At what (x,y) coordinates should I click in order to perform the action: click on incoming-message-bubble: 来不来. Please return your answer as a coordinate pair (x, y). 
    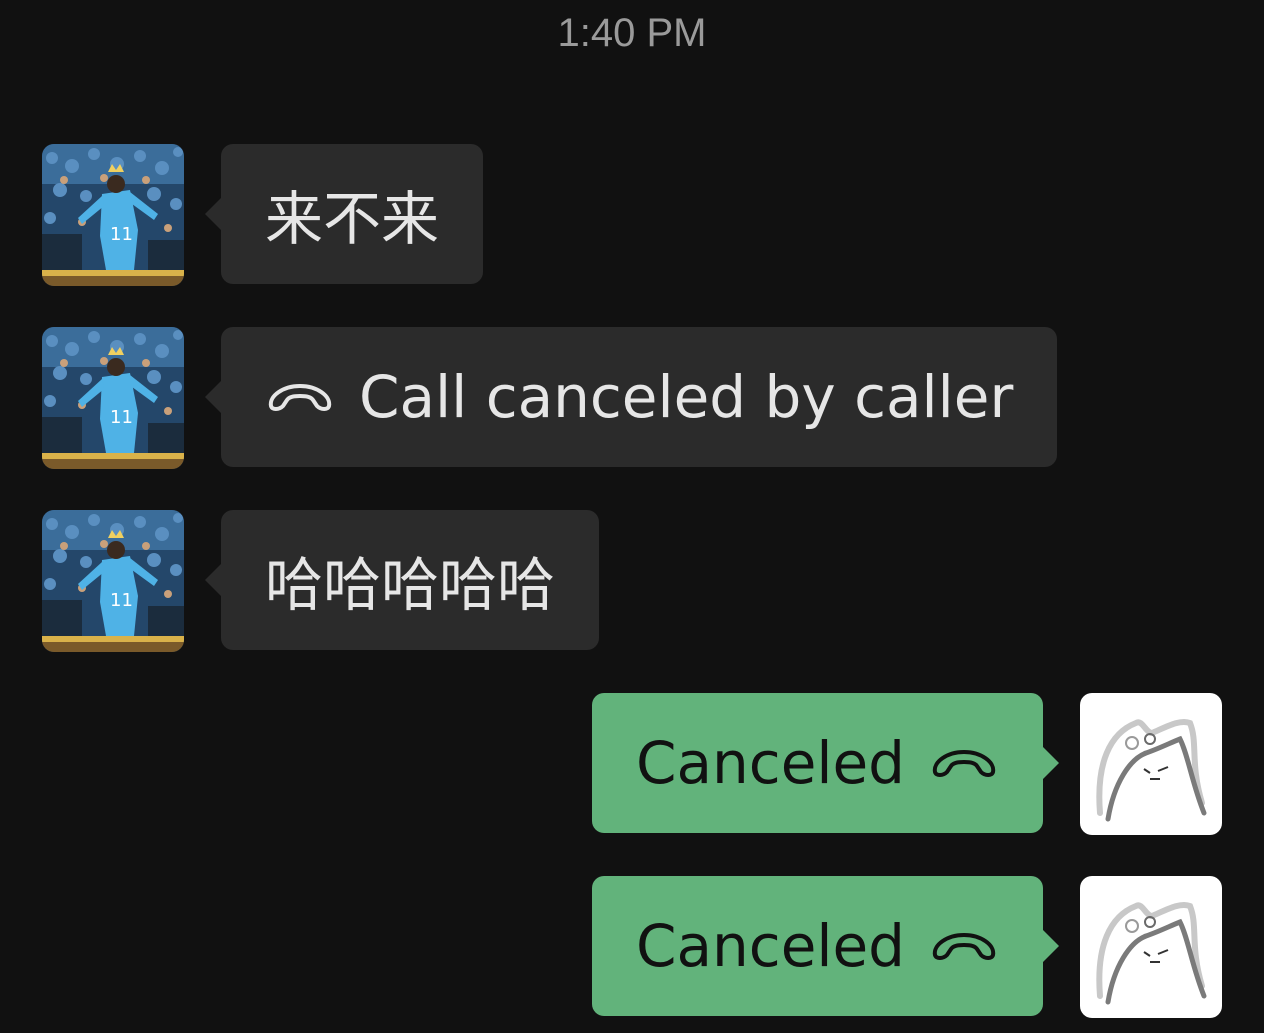
    Looking at the image, I should click on (344, 214).